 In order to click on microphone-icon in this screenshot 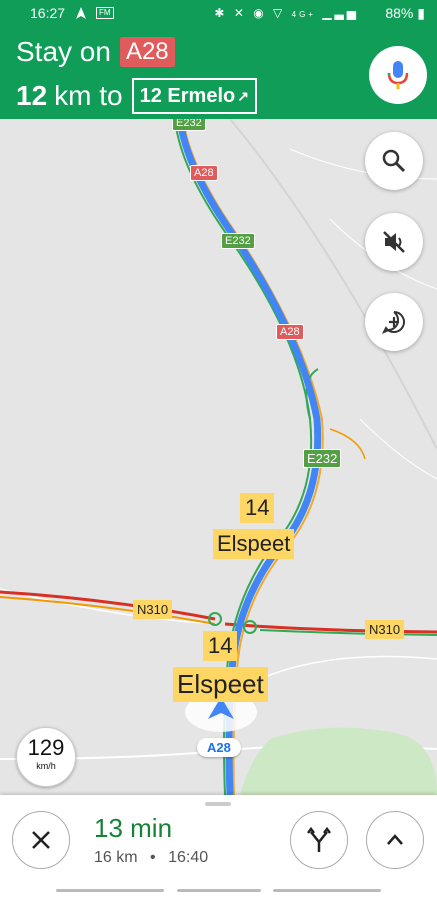, I will do `click(398, 75)`.